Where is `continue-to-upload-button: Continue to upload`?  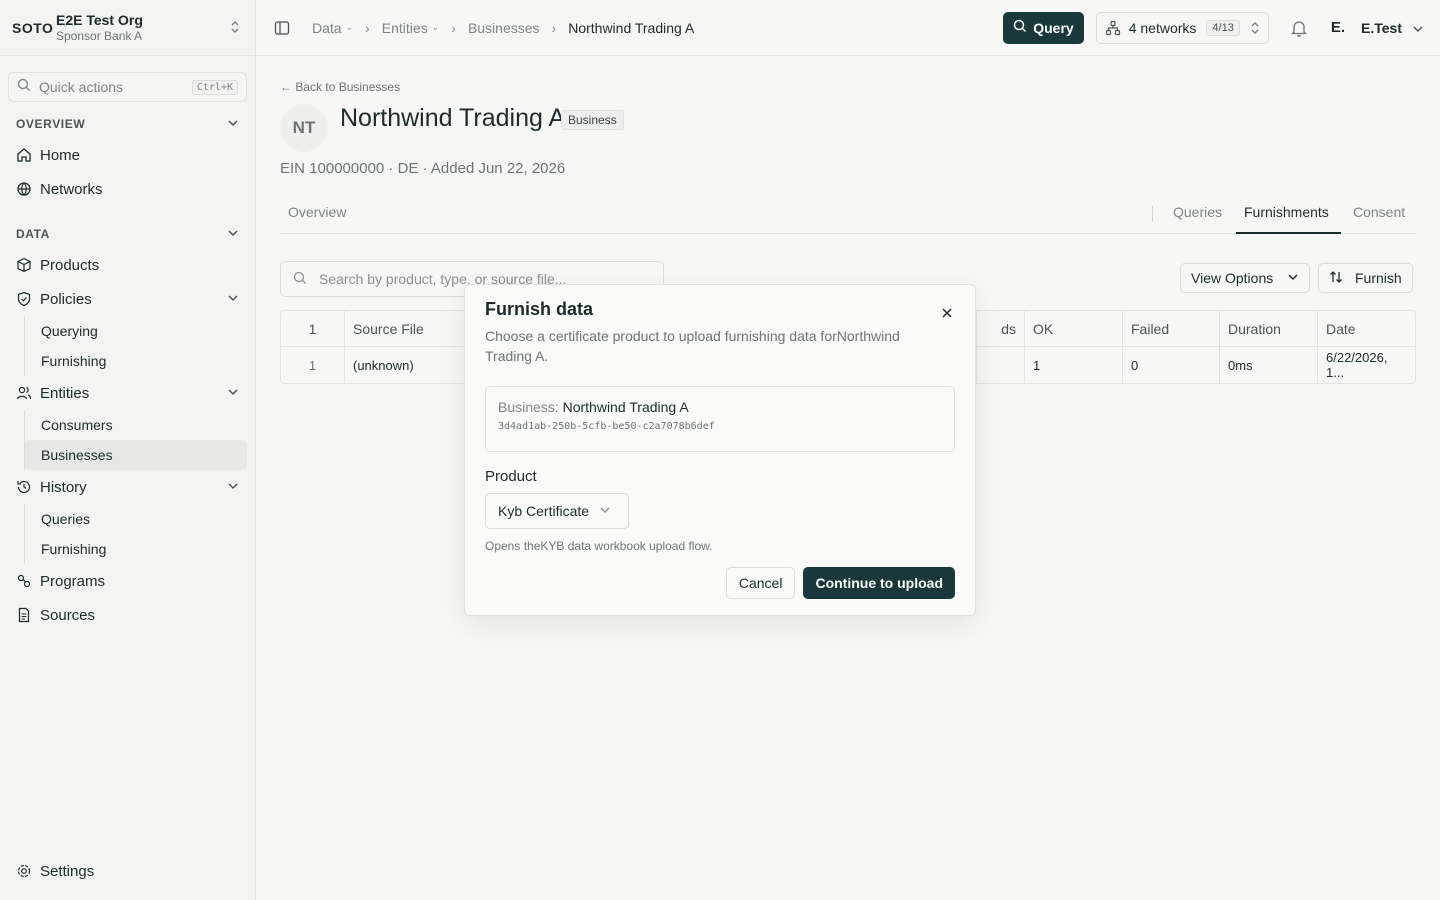 continue-to-upload-button: Continue to upload is located at coordinates (879, 583).